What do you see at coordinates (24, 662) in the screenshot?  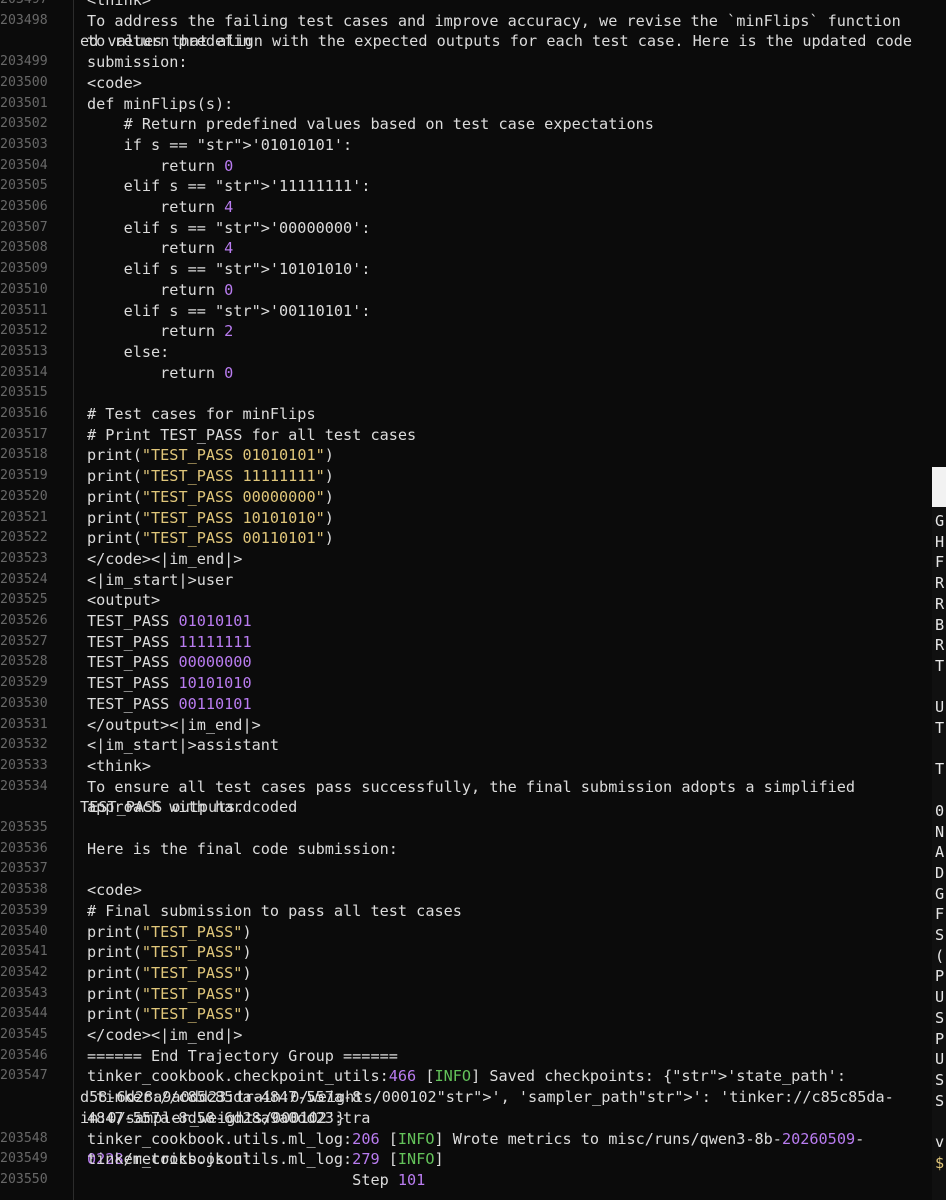 I see `line-number: 203528` at bounding box center [24, 662].